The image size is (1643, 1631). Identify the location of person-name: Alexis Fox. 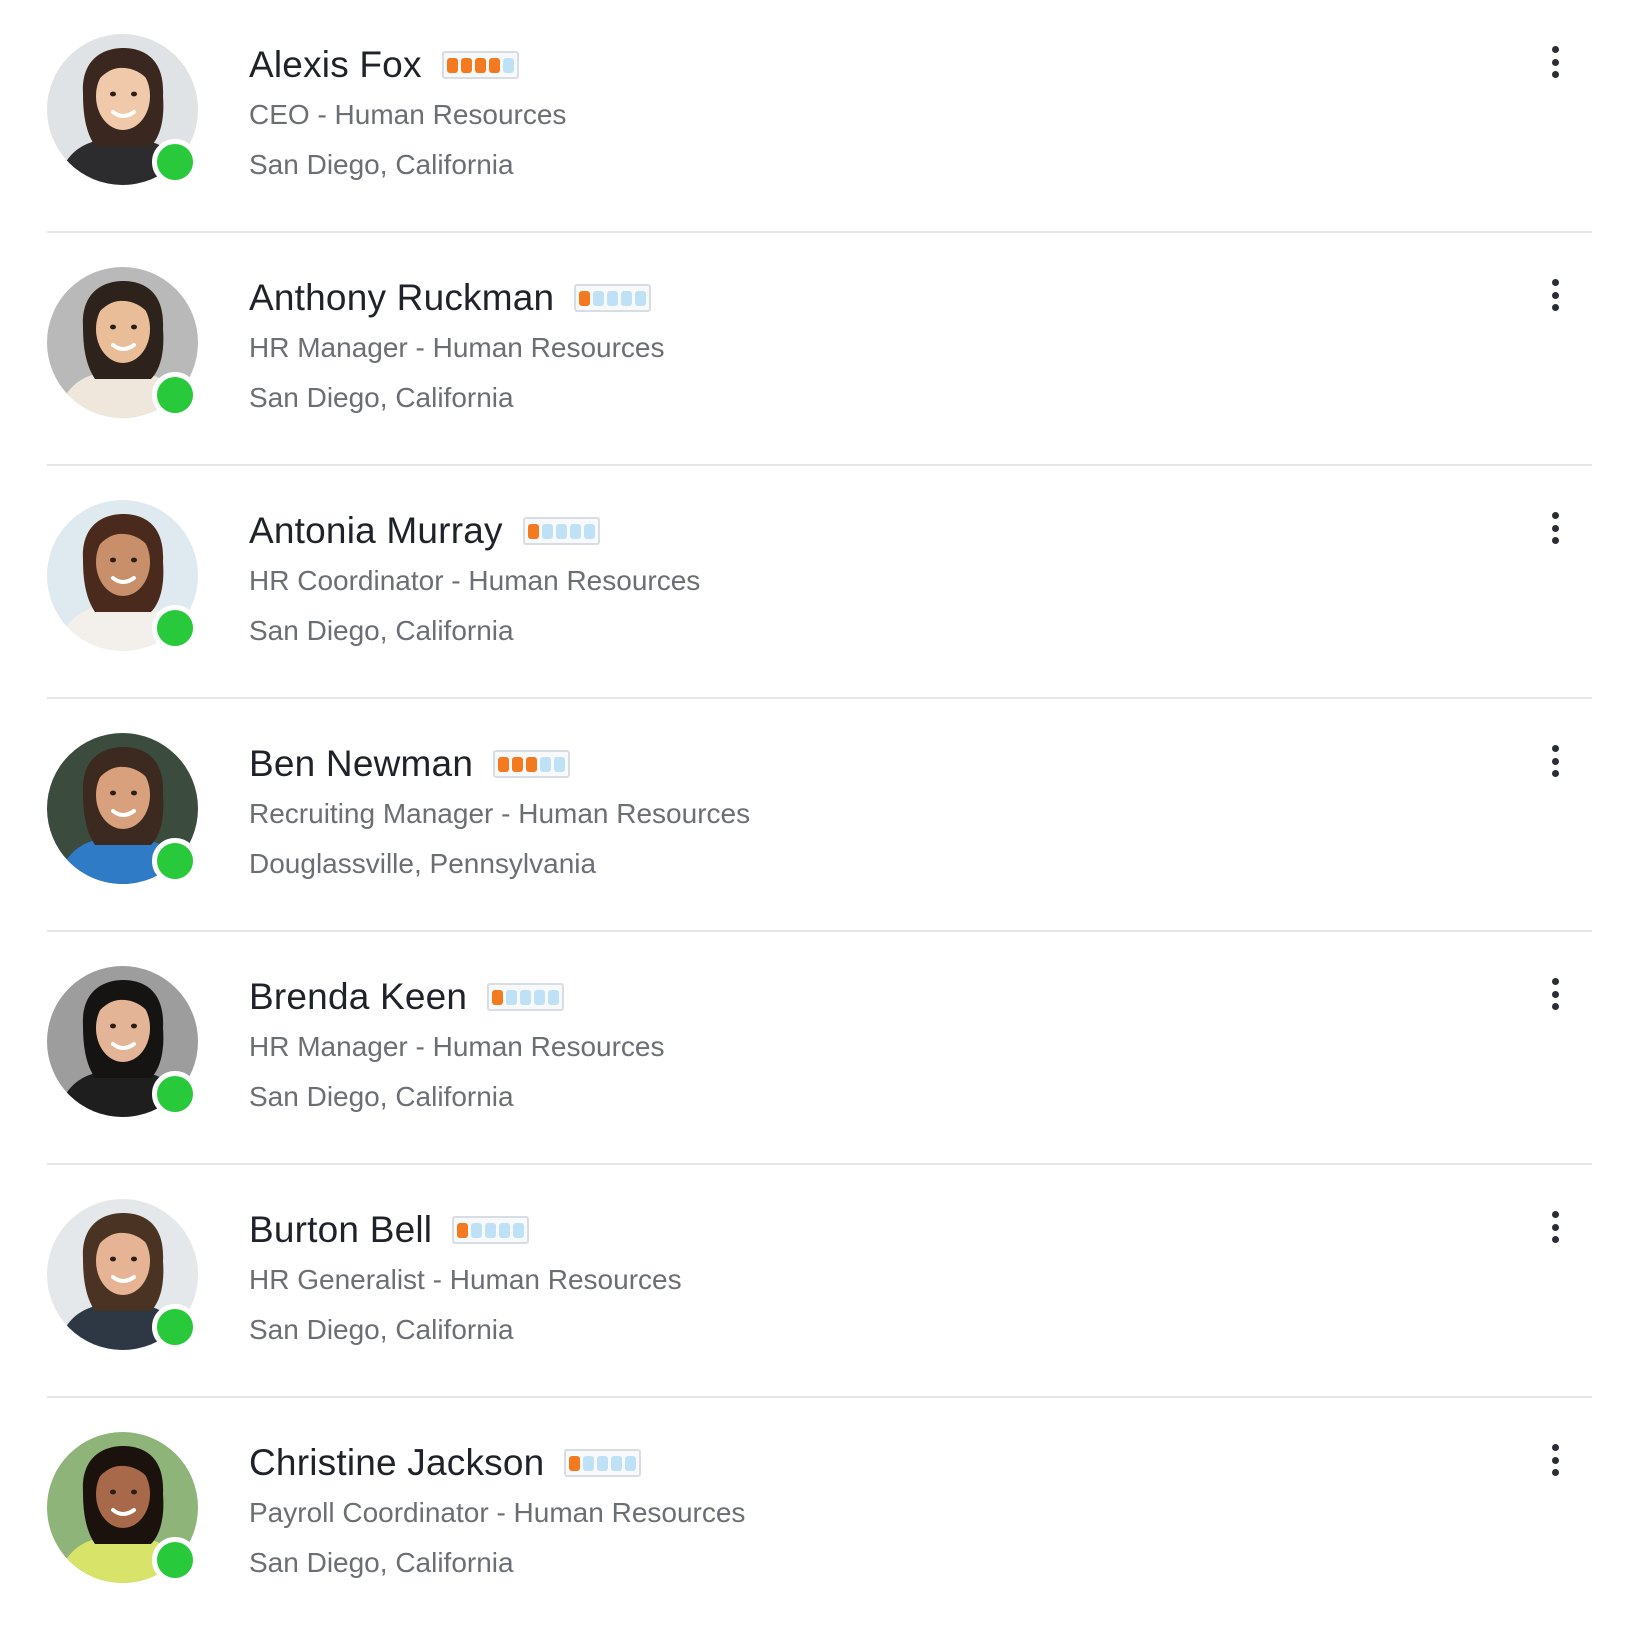
(335, 65).